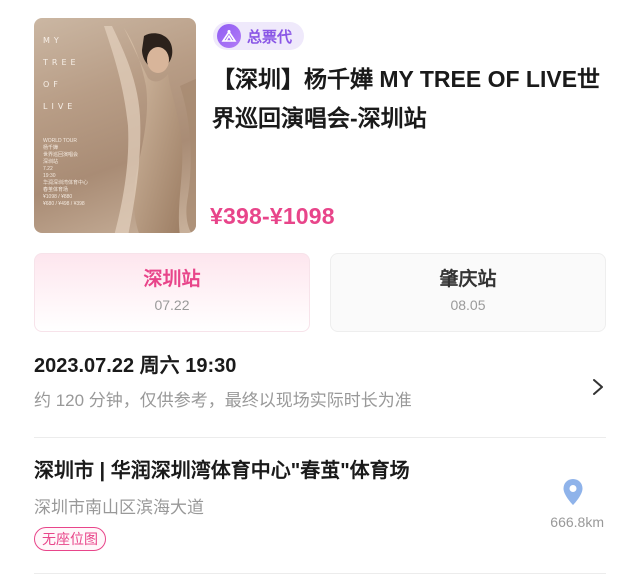 Image resolution: width=640 pixels, height=584 pixels. I want to click on city-option-zhaoqing: 肇庆站 08.05, so click(468, 292).